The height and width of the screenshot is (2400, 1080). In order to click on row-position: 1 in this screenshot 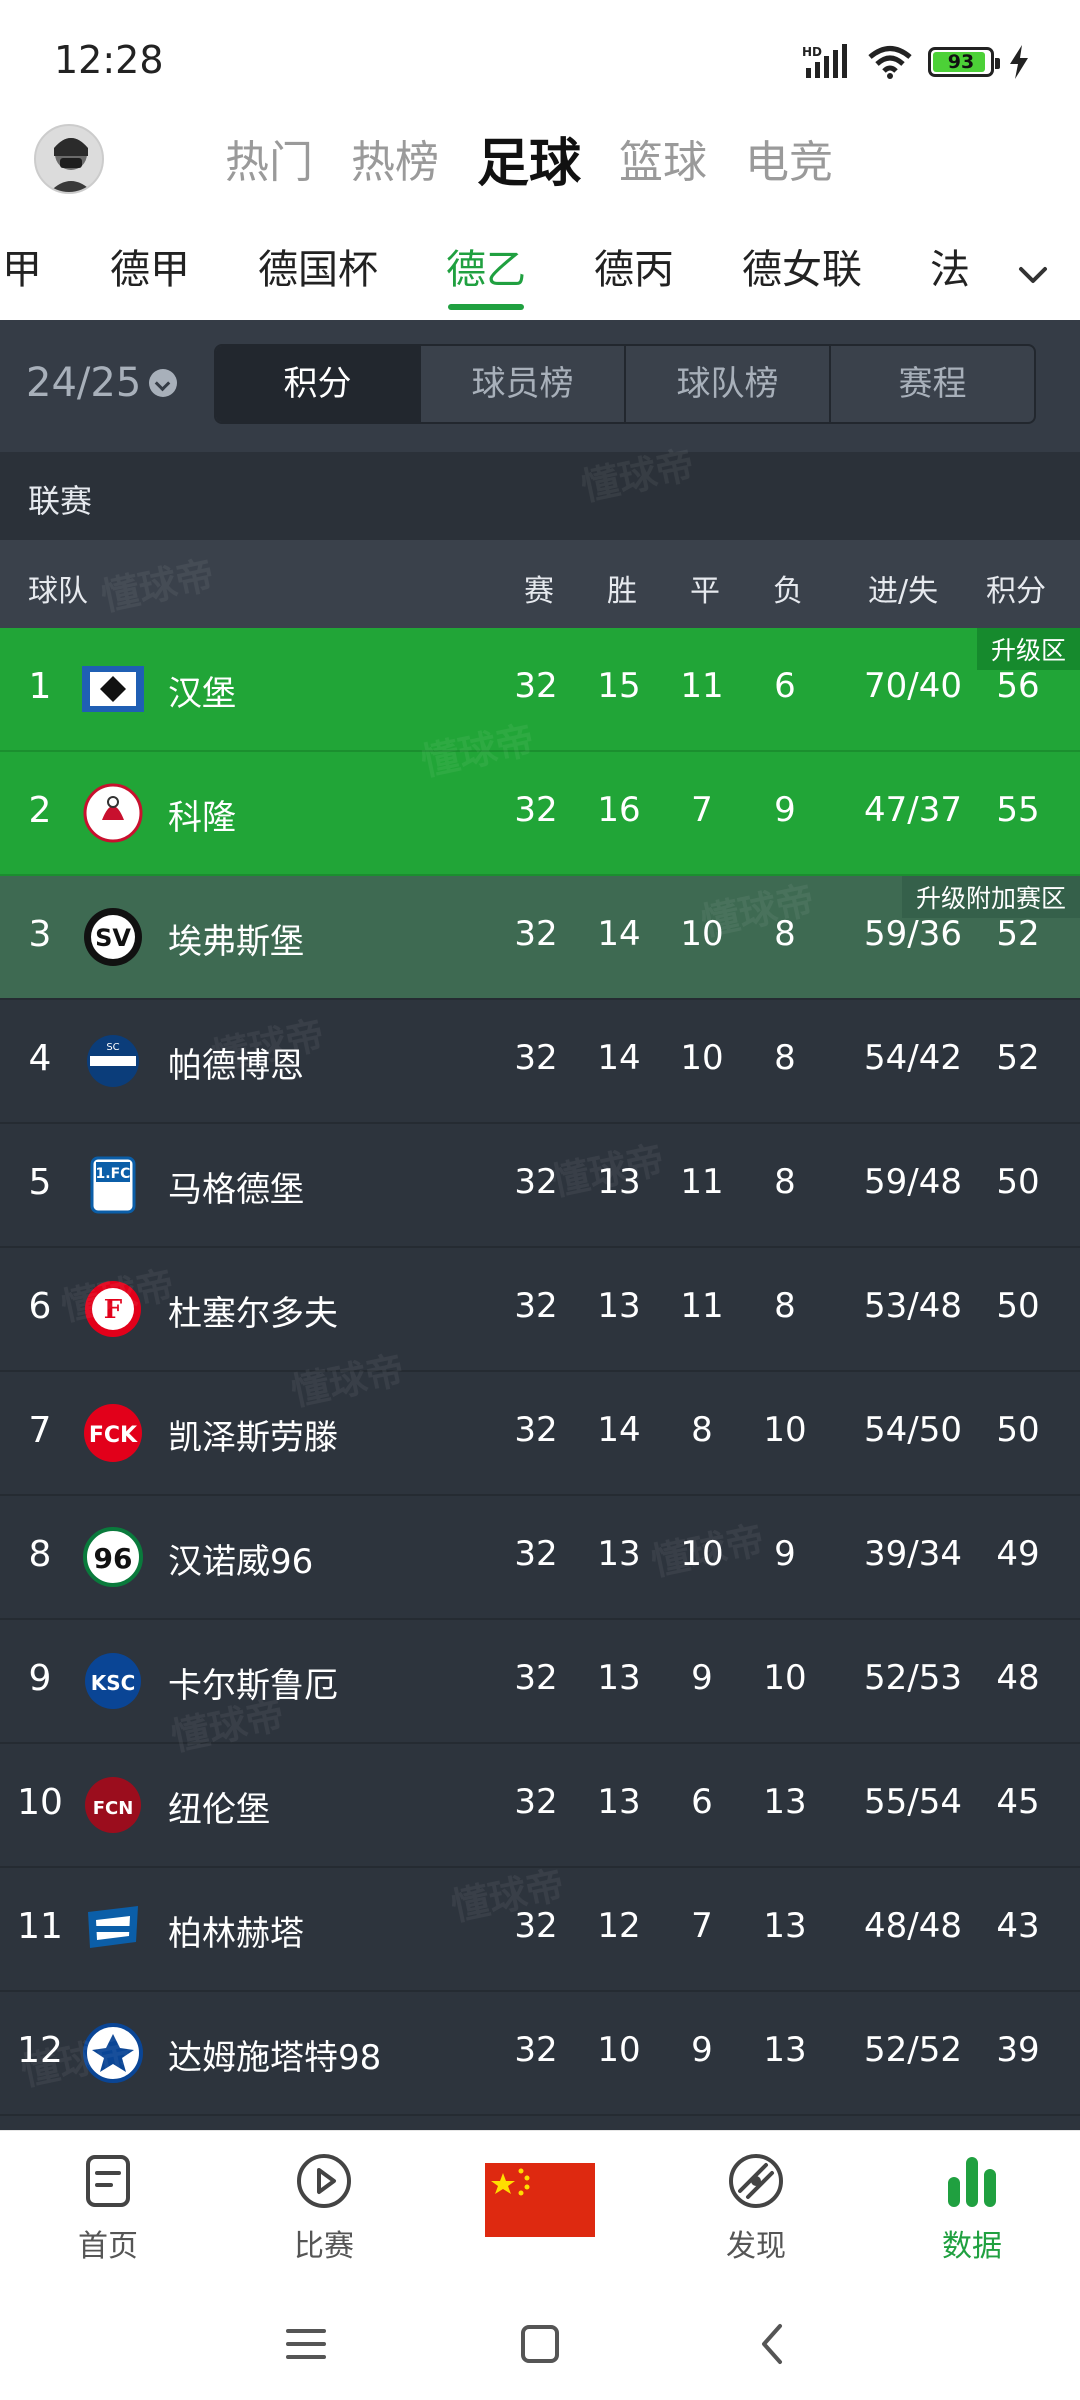, I will do `click(40, 686)`.